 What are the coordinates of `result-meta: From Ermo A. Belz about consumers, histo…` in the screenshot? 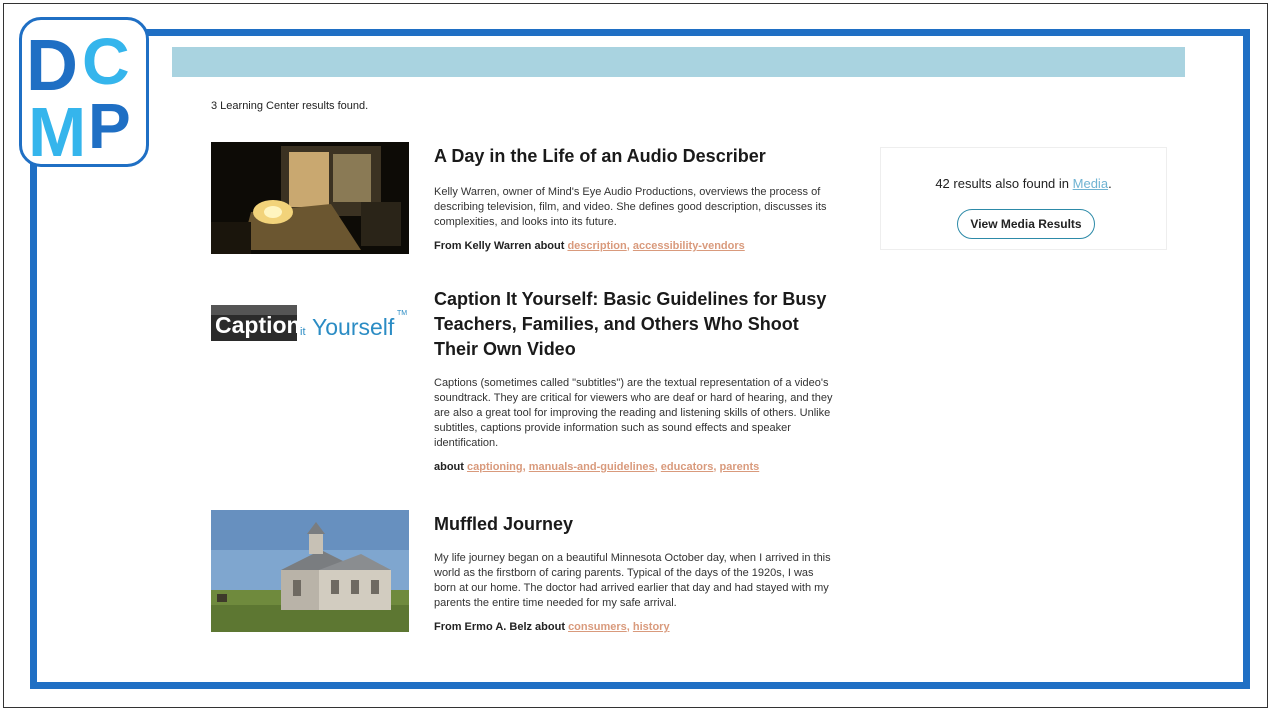 It's located at (552, 627).